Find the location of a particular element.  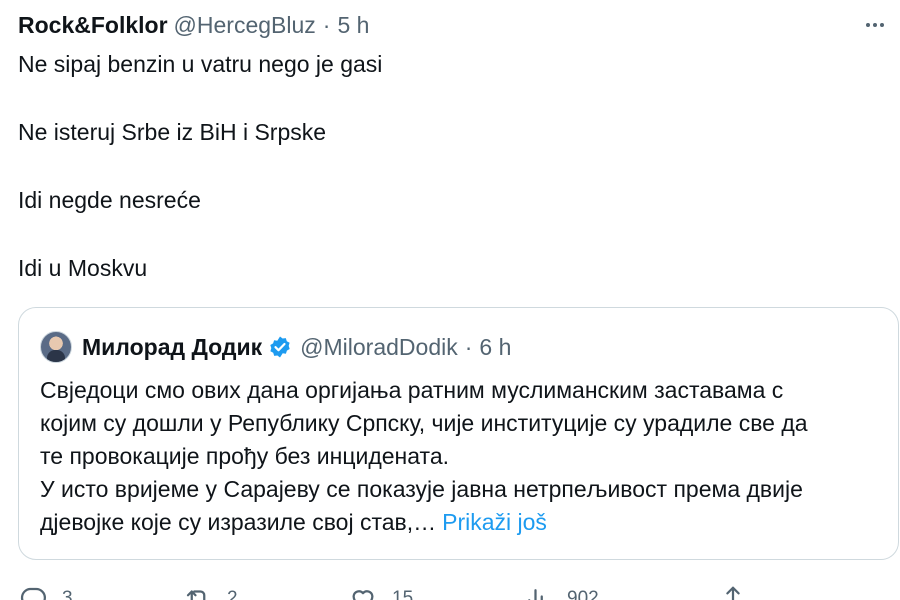

retweet-count: 2 is located at coordinates (232, 594).